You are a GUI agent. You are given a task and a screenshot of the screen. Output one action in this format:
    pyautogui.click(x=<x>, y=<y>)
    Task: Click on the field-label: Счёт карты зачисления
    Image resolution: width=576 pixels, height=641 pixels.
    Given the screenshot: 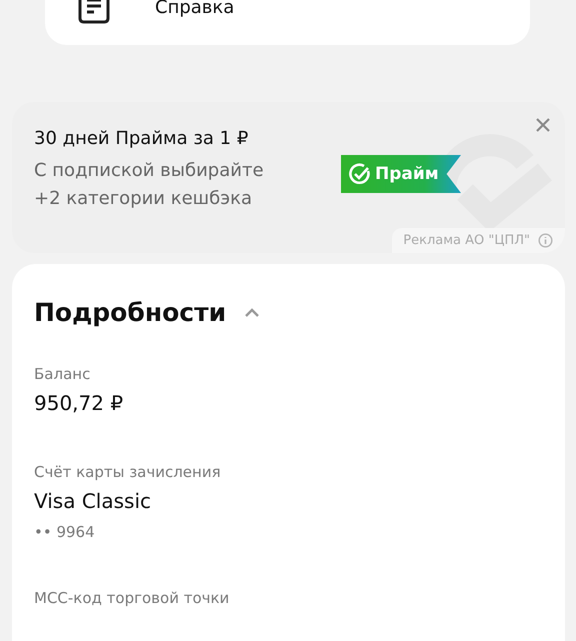 What is the action you would take?
    pyautogui.click(x=128, y=472)
    